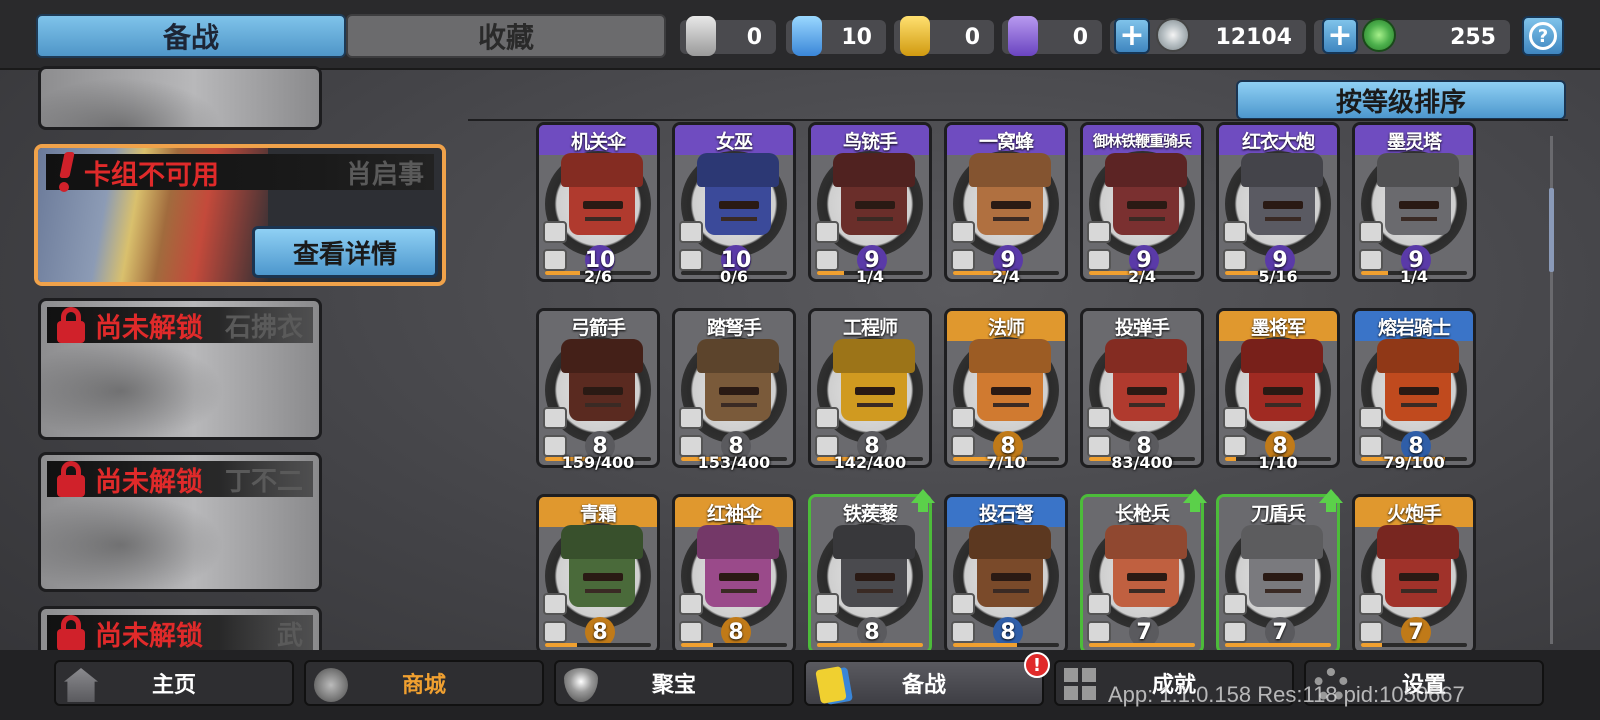 The image size is (1600, 720). I want to click on unit-card: 女巫 10 0/6, so click(734, 204).